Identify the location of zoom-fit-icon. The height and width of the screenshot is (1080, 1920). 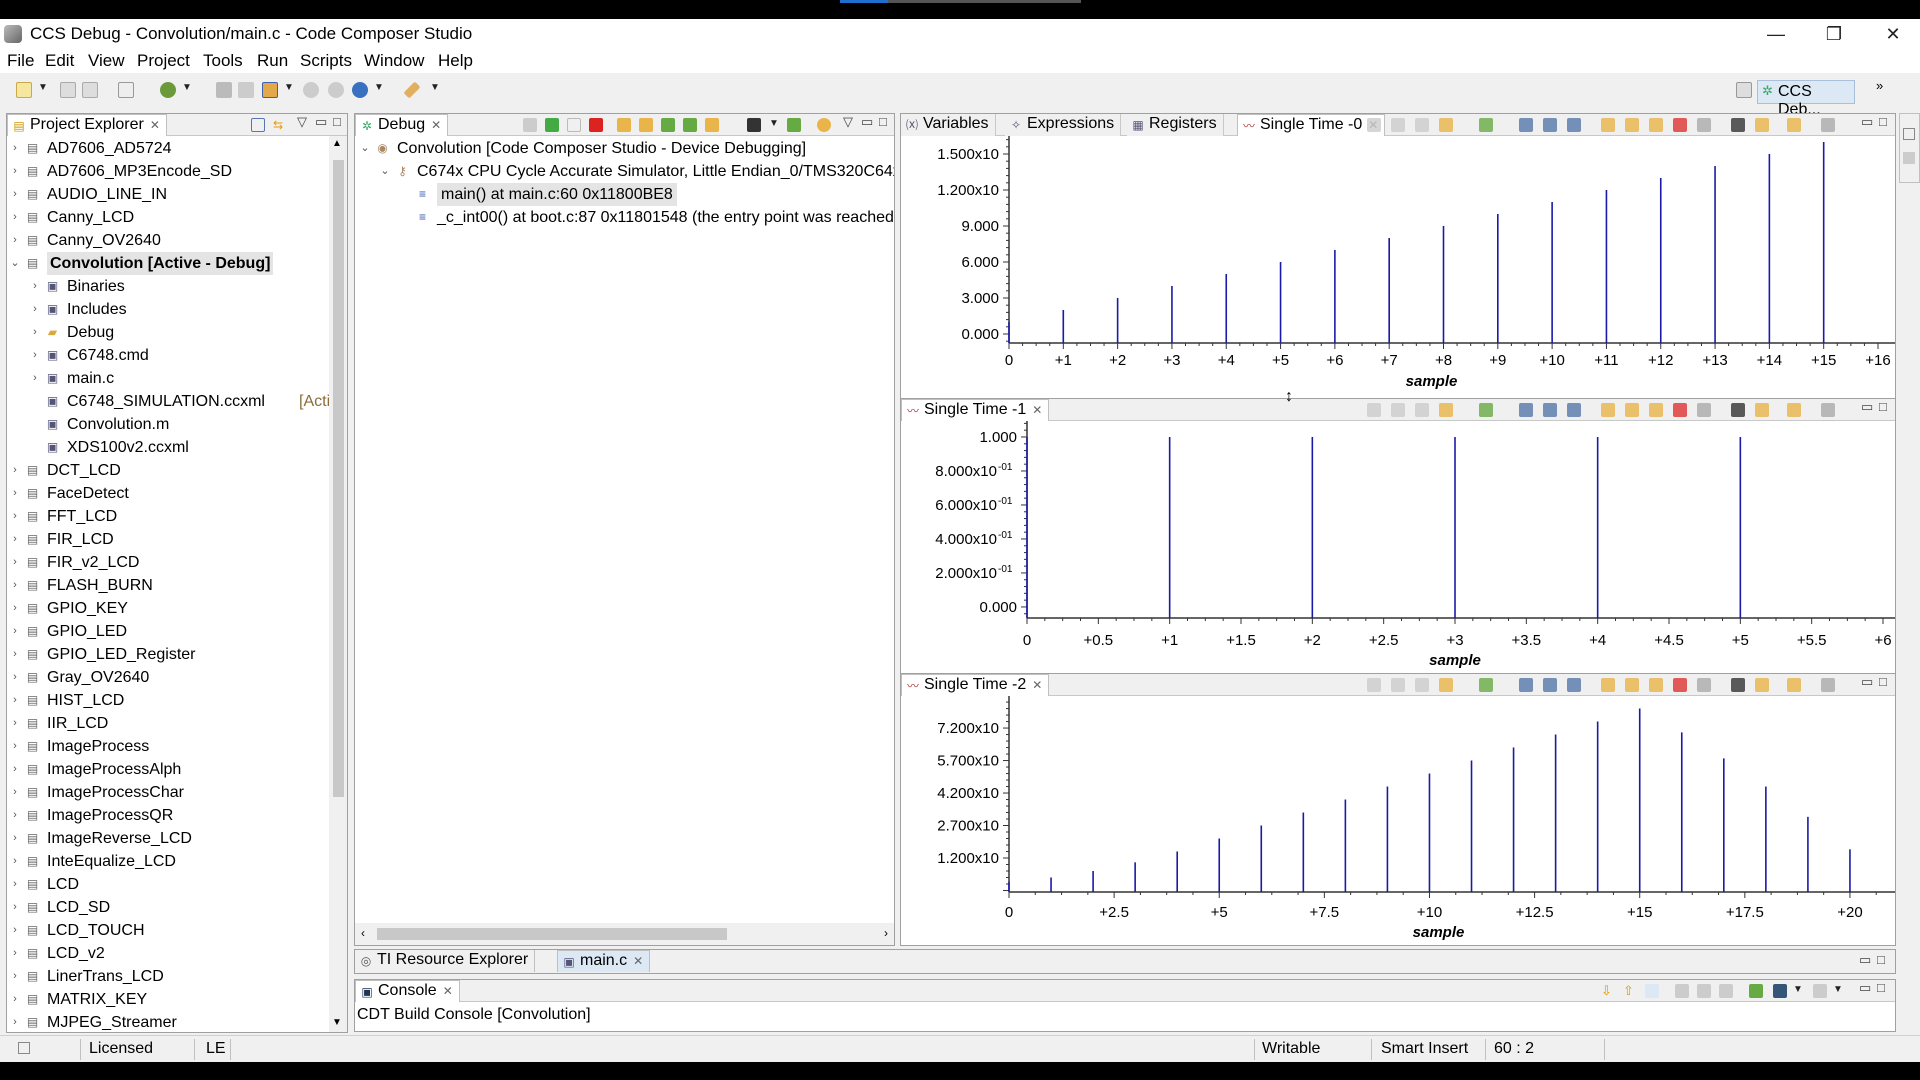
(1574, 685).